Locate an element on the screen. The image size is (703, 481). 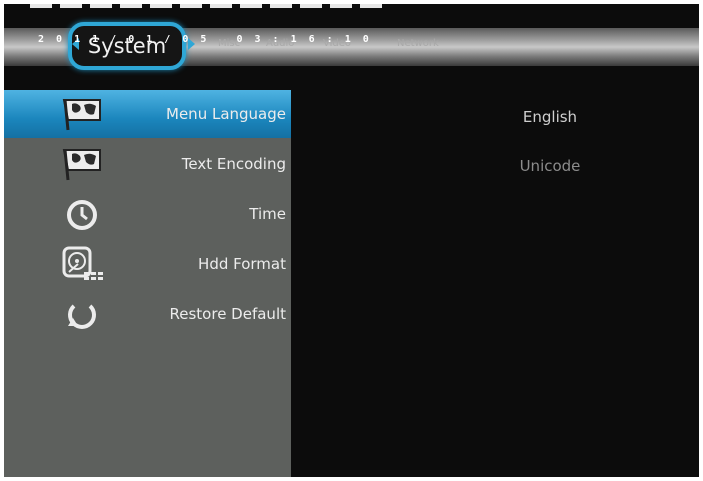
menu-item-hdd-format: Hdd Format is located at coordinates (147, 264).